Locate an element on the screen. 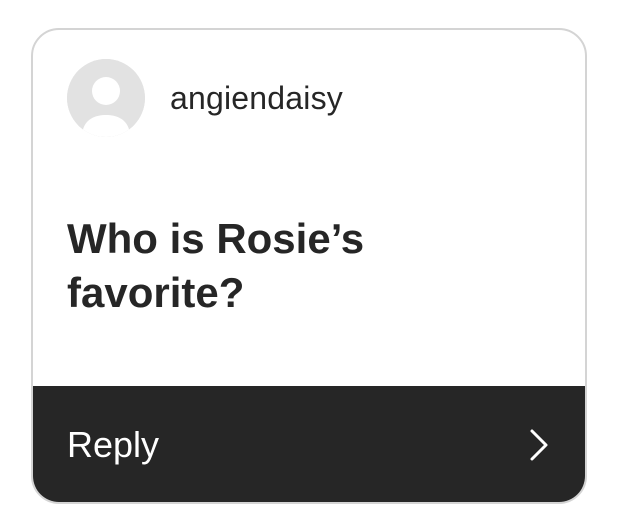 Image resolution: width=639 pixels, height=528 pixels. chevron-right-icon is located at coordinates (539, 445).